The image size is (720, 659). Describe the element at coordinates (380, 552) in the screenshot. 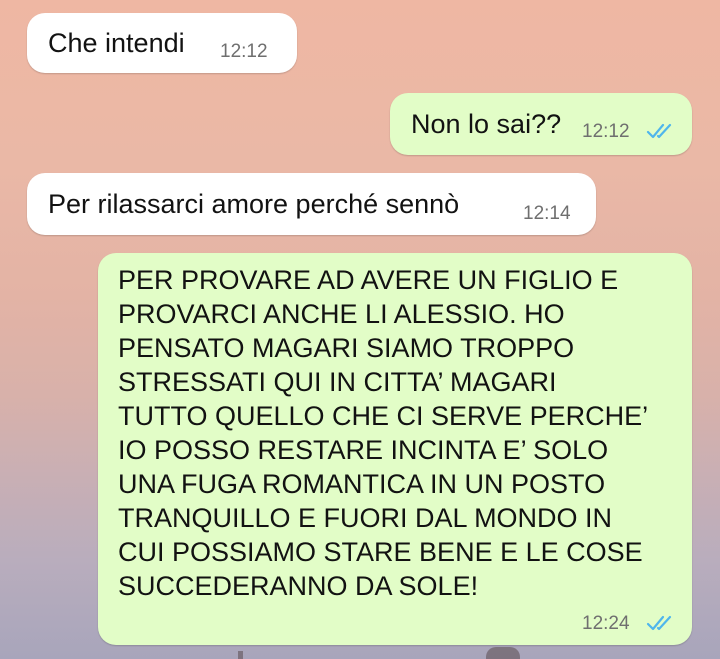

I see `message-line: CUI POSSIAMO STARE BENE E LE COSE` at that location.